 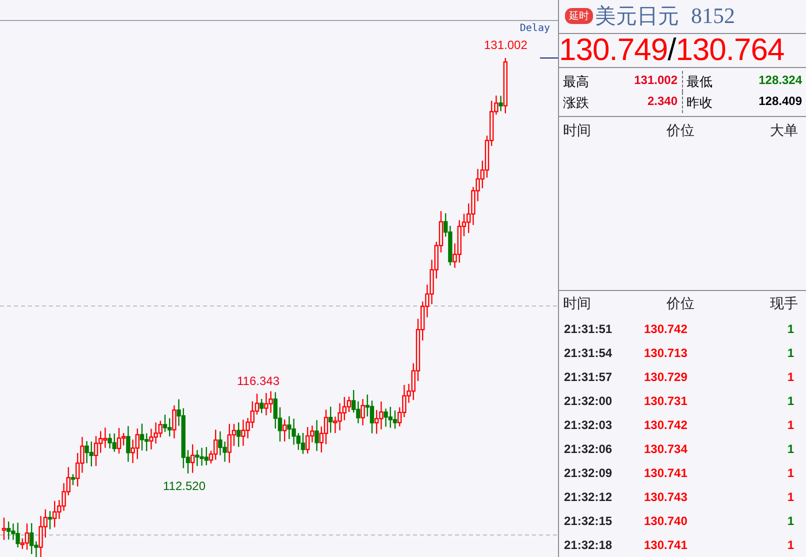 I want to click on stat-value: 131.002, so click(x=656, y=80).